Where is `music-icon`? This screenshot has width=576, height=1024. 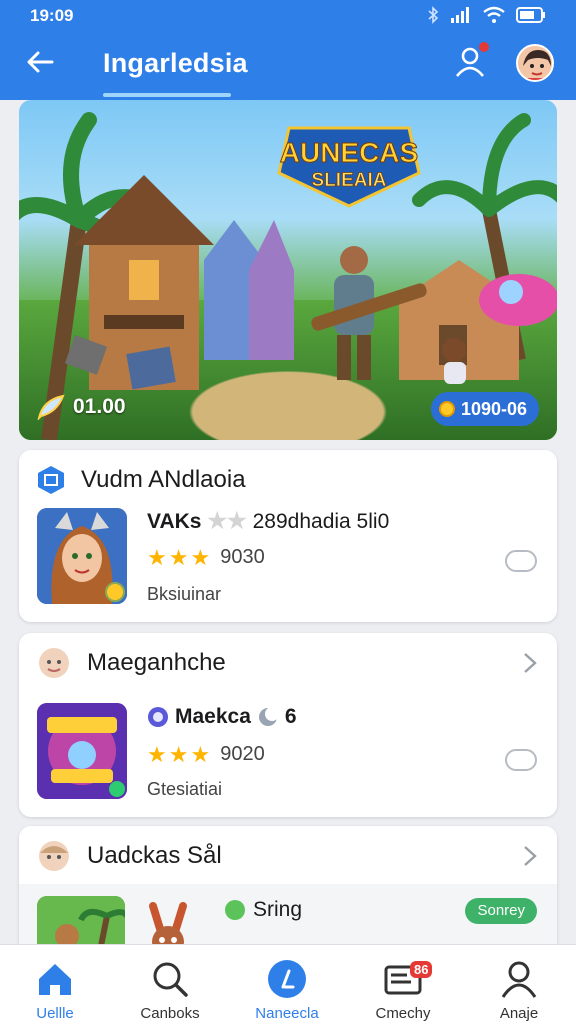
music-icon is located at coordinates (287, 979).